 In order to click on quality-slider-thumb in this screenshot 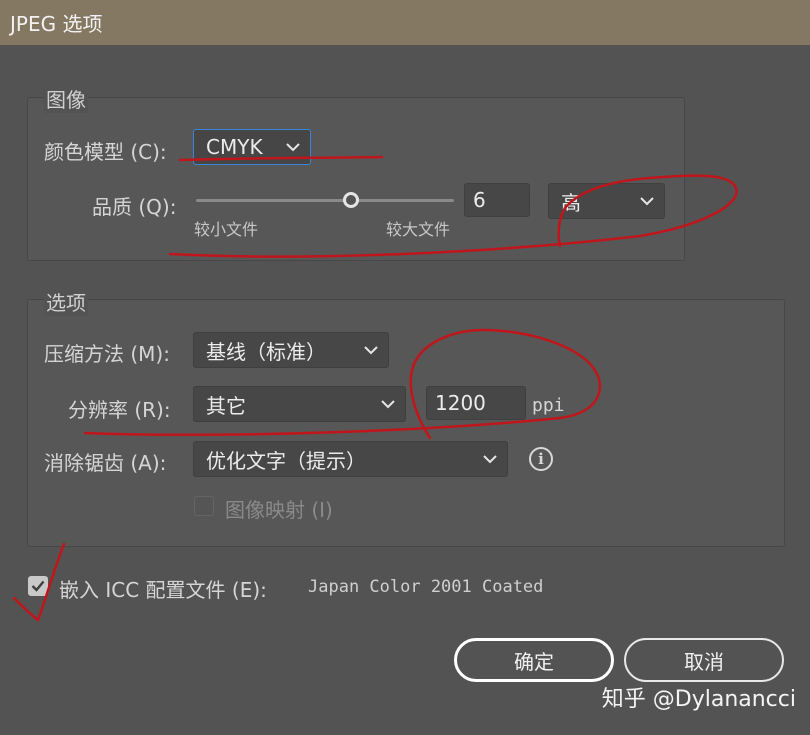, I will do `click(350, 200)`.